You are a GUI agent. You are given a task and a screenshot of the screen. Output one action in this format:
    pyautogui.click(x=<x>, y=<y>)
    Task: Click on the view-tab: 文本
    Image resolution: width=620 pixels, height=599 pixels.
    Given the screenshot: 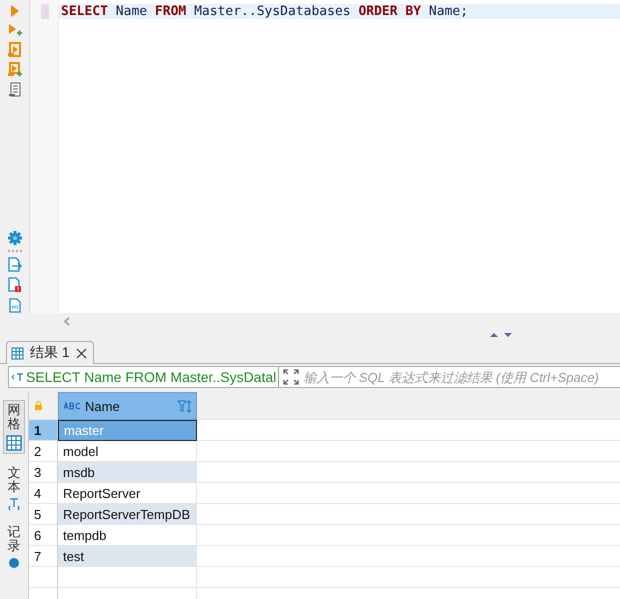 What is the action you would take?
    pyautogui.click(x=14, y=489)
    